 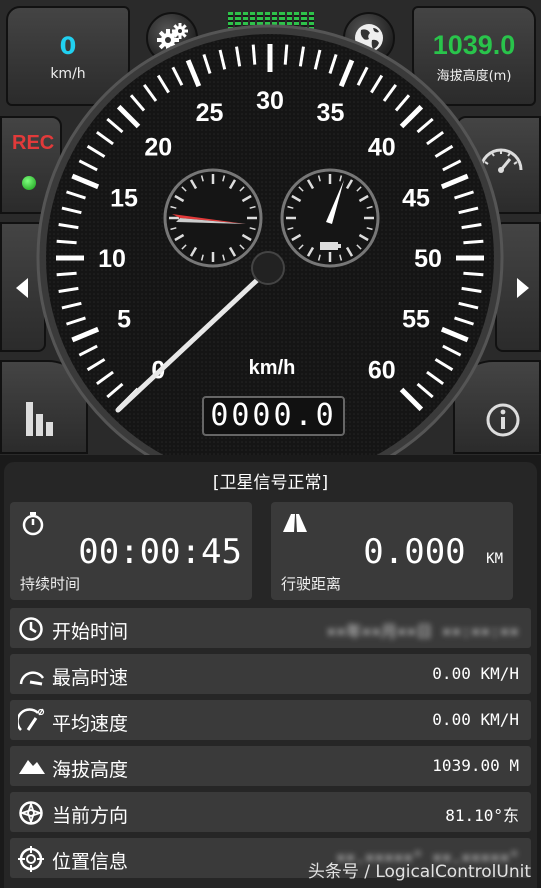 I want to click on distance-unit: KM, so click(x=494, y=559).